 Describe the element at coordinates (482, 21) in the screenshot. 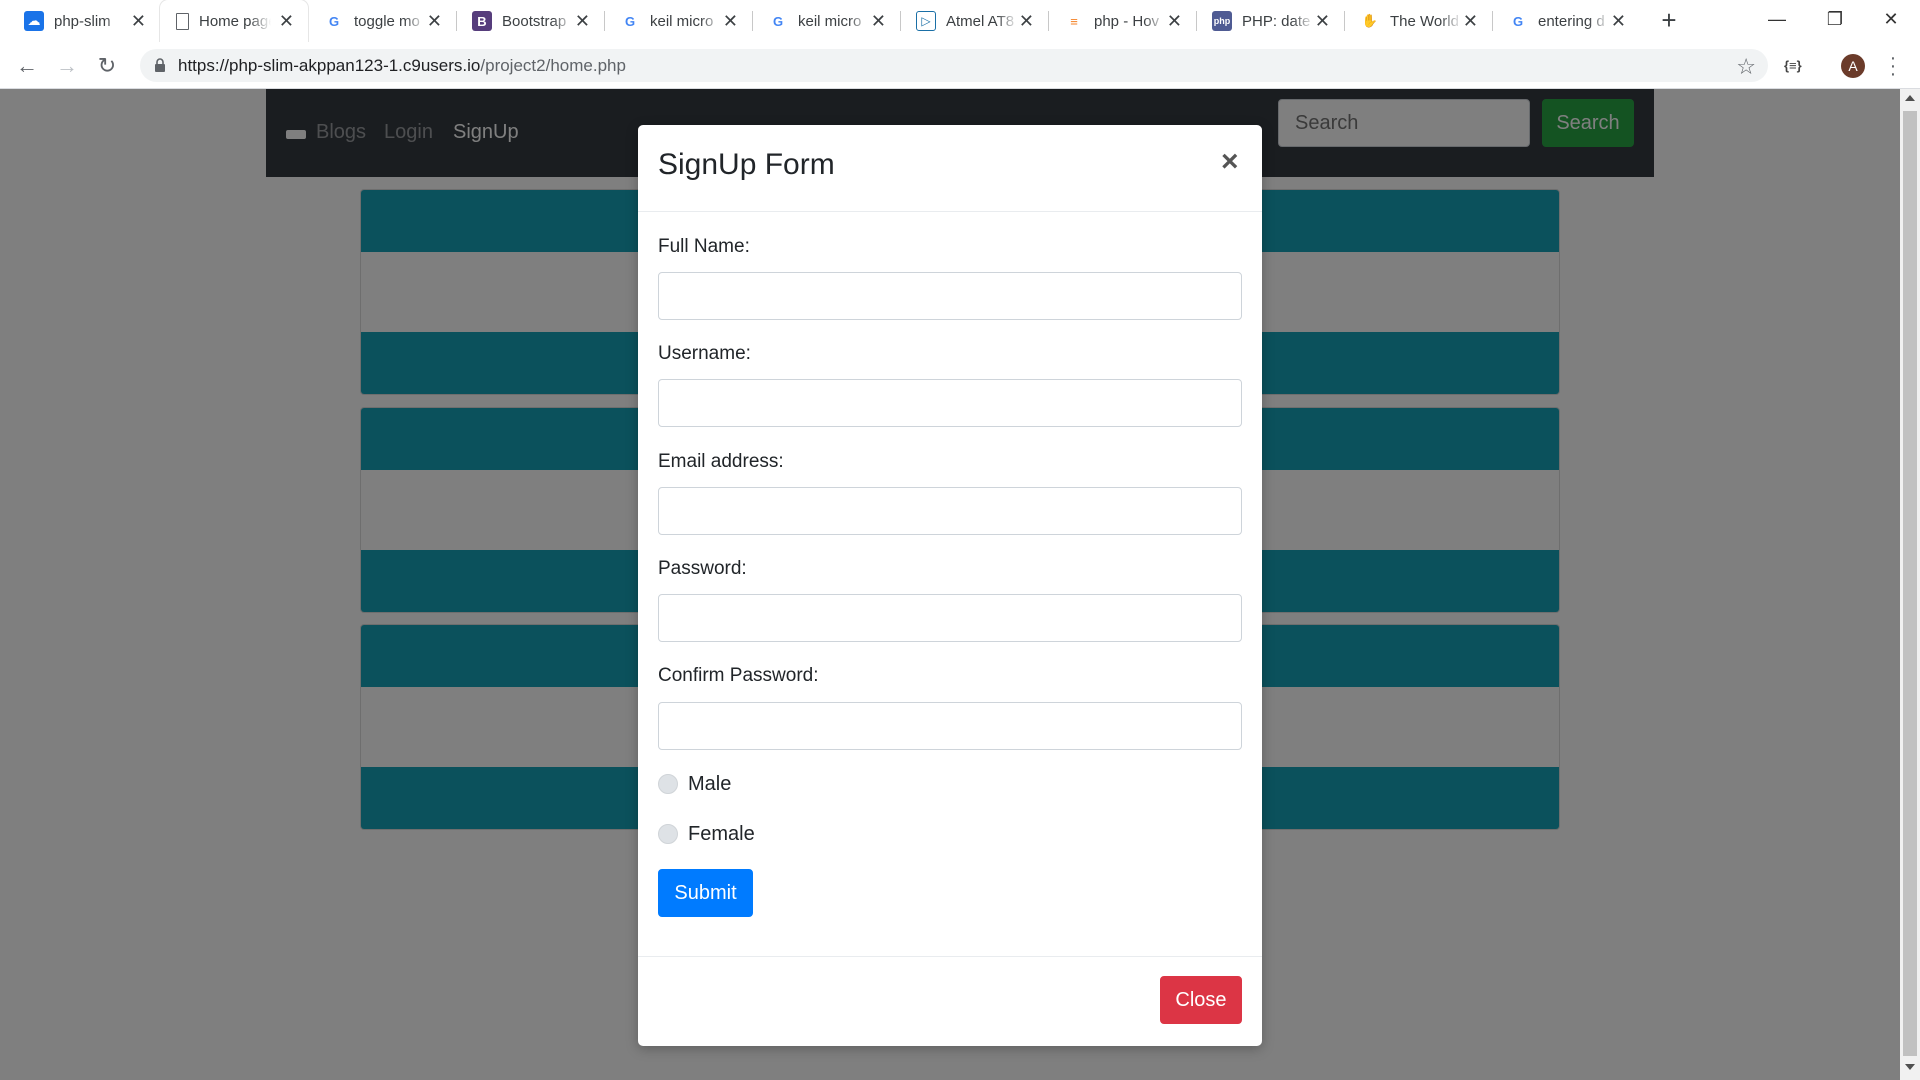

I see `bootstrap-icon: B` at that location.